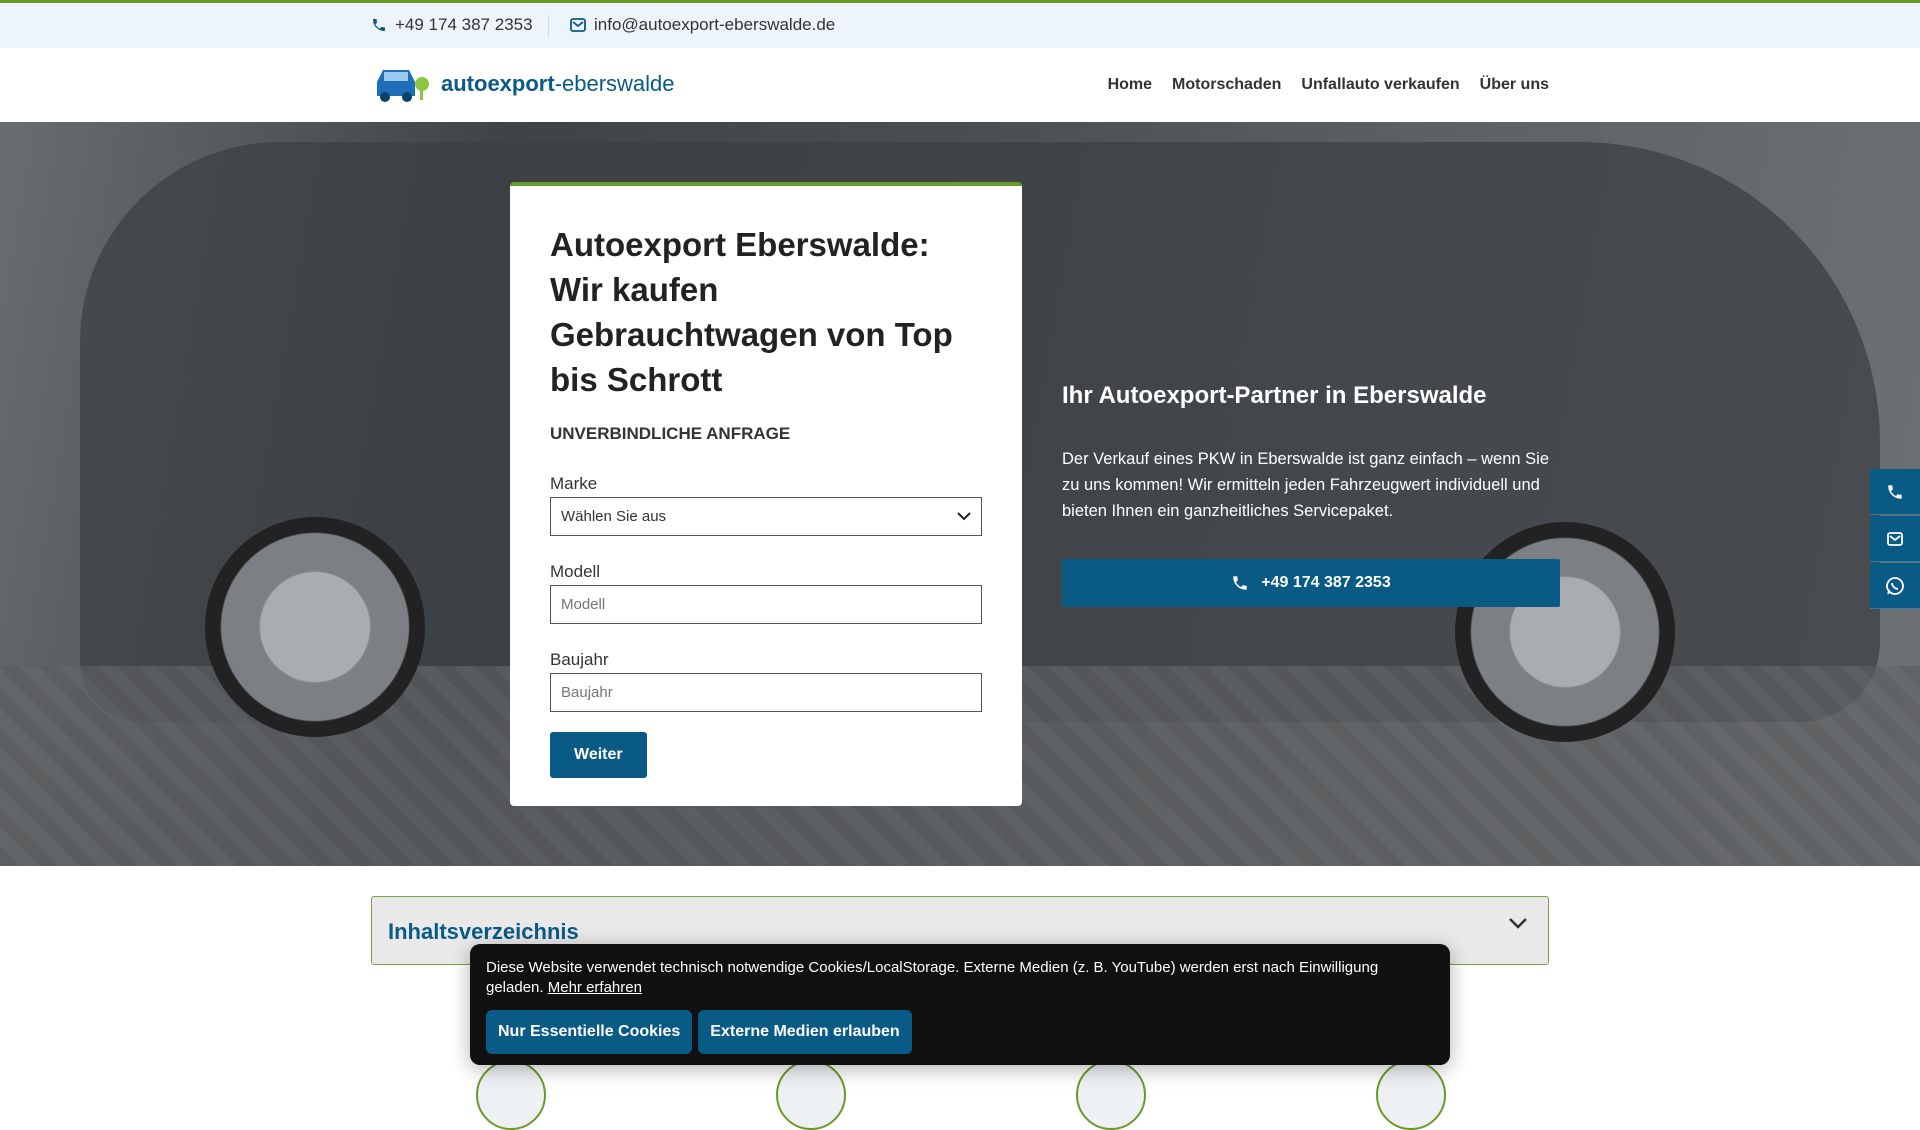  I want to click on side-whatsapp-button, so click(1895, 586).